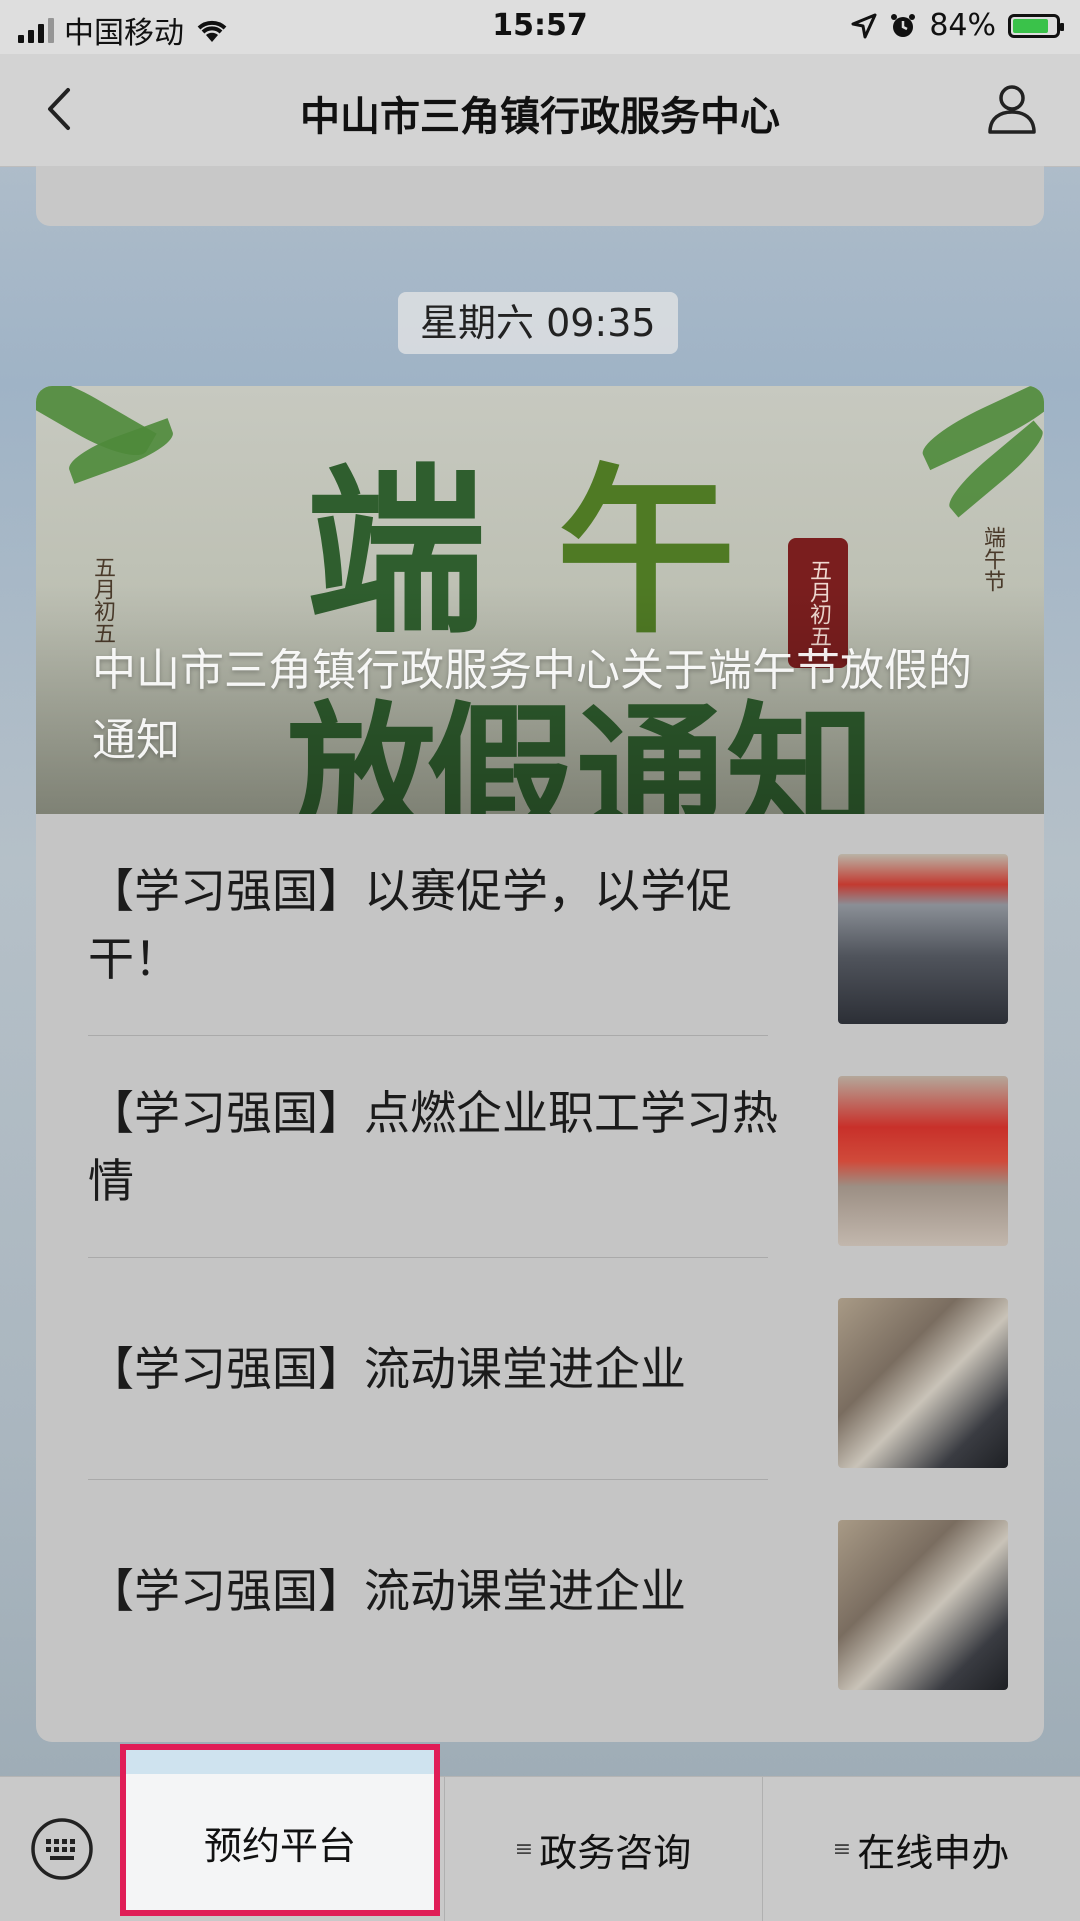 The image size is (1080, 1921). Describe the element at coordinates (62, 1849) in the screenshot. I see `keyboard-icon` at that location.